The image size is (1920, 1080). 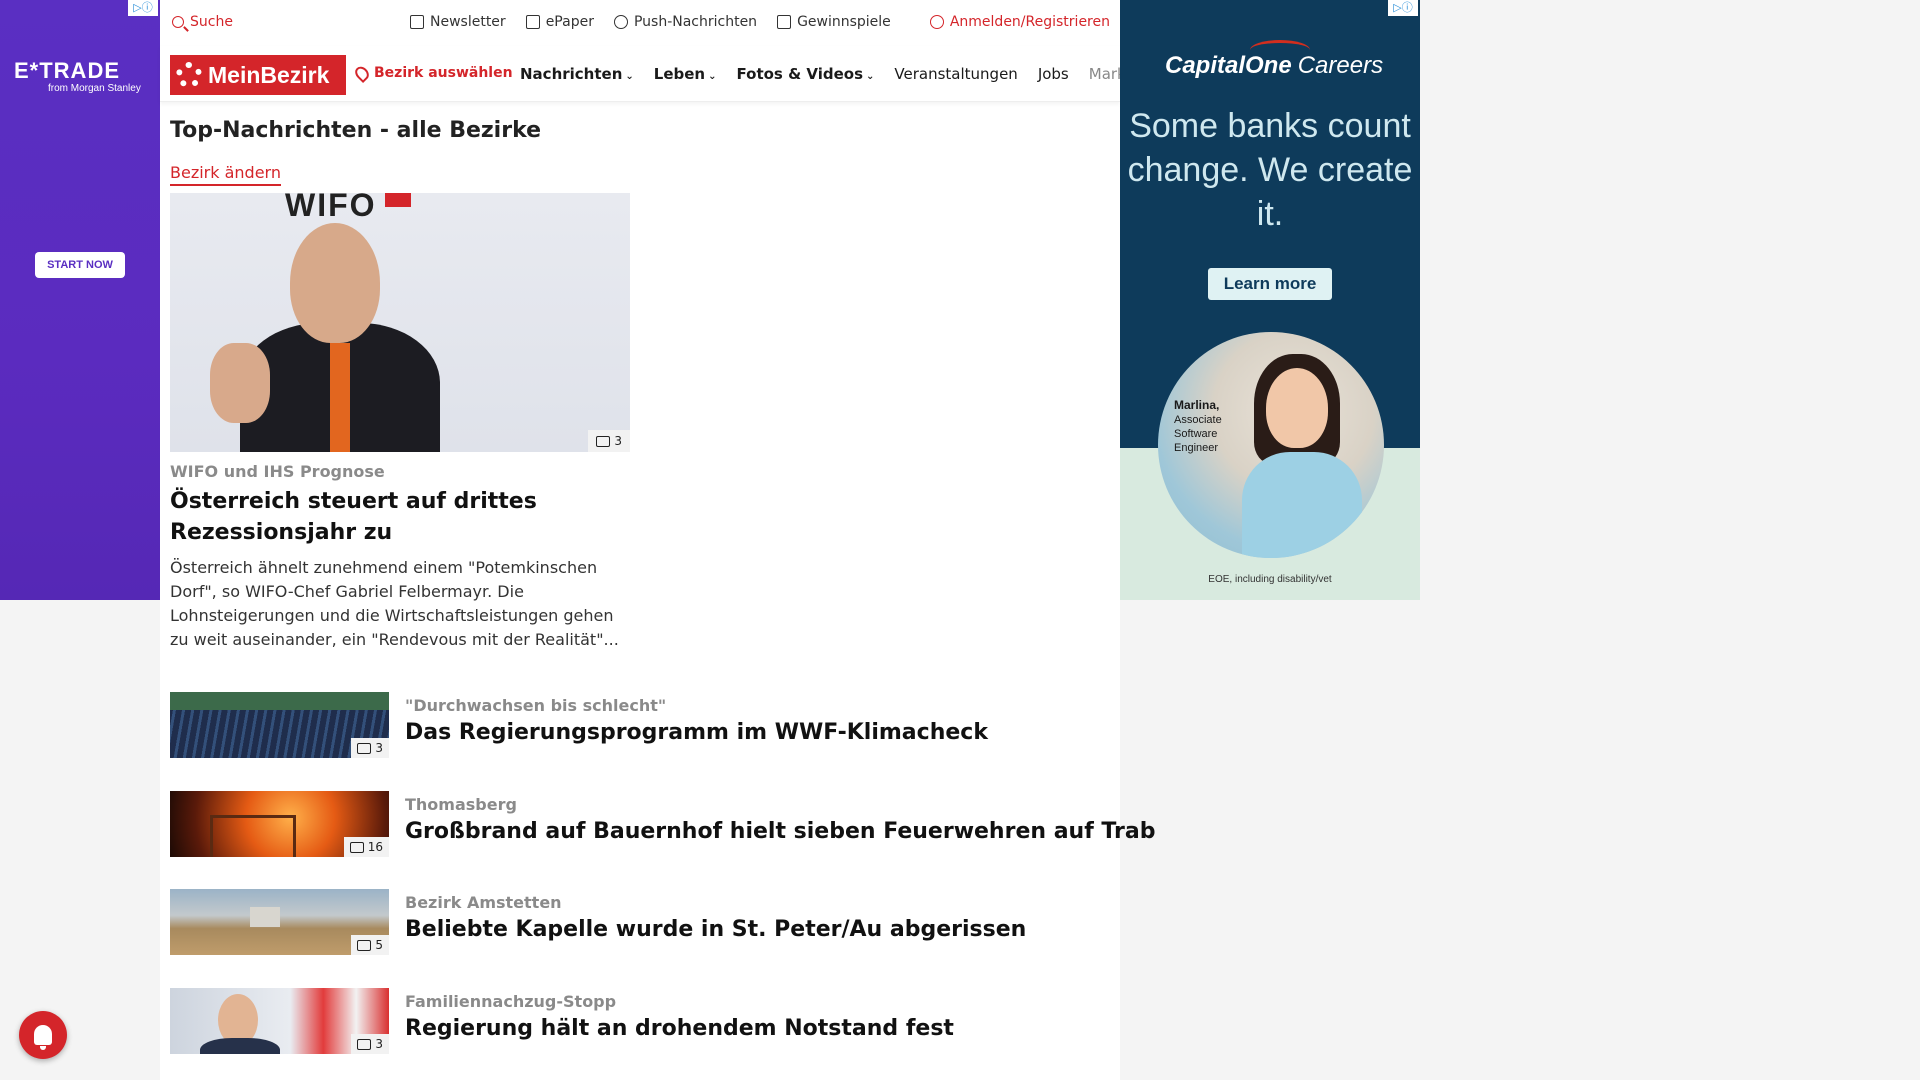 I want to click on ad-headline: Some banks count change. We create it., so click(x=1270, y=170).